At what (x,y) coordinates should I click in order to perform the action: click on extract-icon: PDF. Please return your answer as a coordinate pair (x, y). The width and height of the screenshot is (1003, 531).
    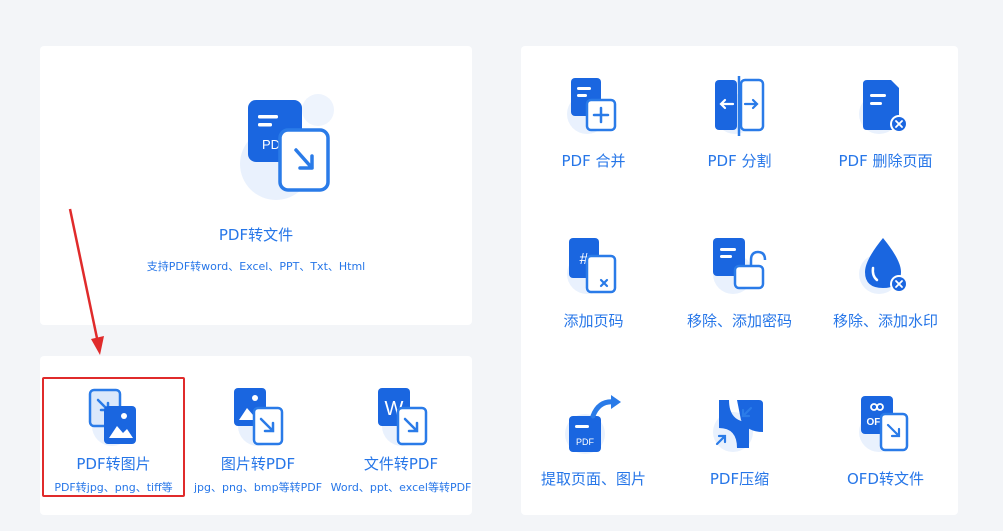
    Looking at the image, I should click on (593, 424).